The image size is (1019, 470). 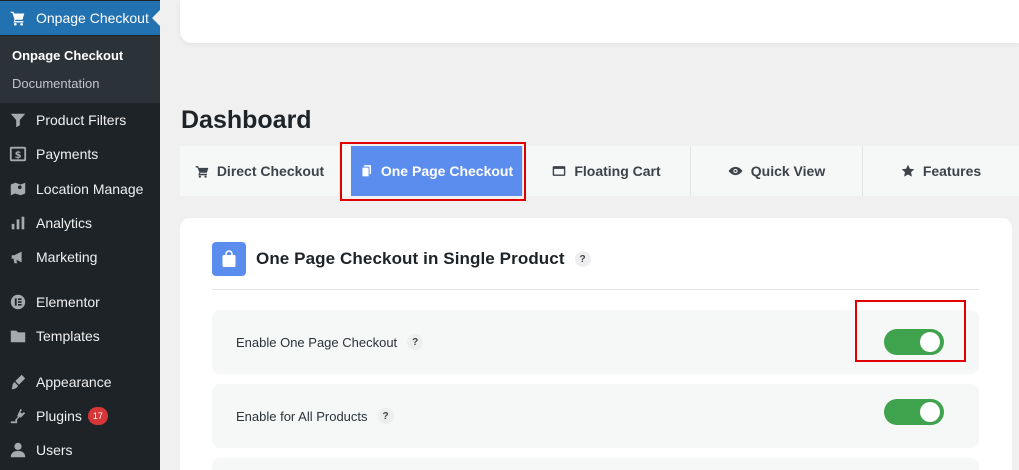 What do you see at coordinates (67, 257) in the screenshot?
I see `sidebar-item-label: Marketing` at bounding box center [67, 257].